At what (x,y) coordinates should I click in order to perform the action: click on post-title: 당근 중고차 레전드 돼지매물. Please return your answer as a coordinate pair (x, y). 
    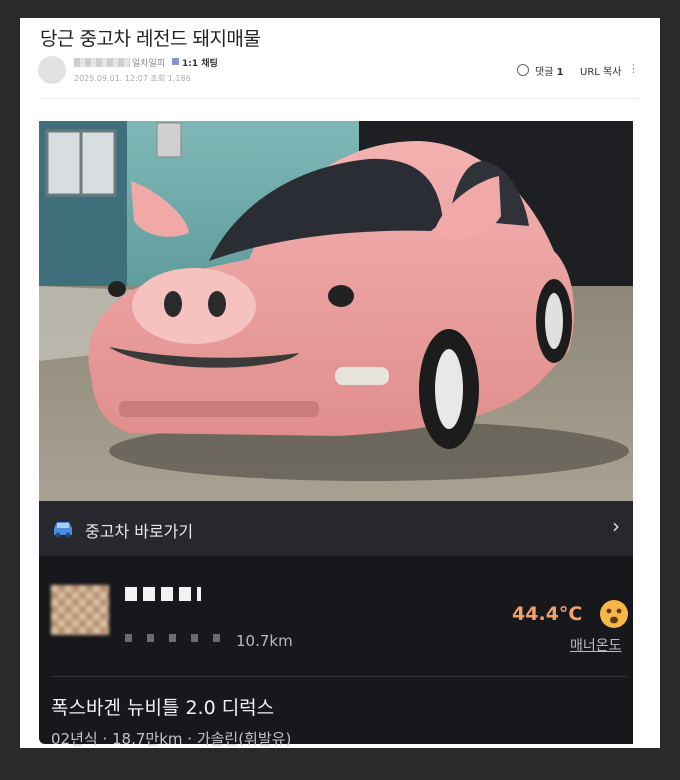
    Looking at the image, I should click on (150, 39).